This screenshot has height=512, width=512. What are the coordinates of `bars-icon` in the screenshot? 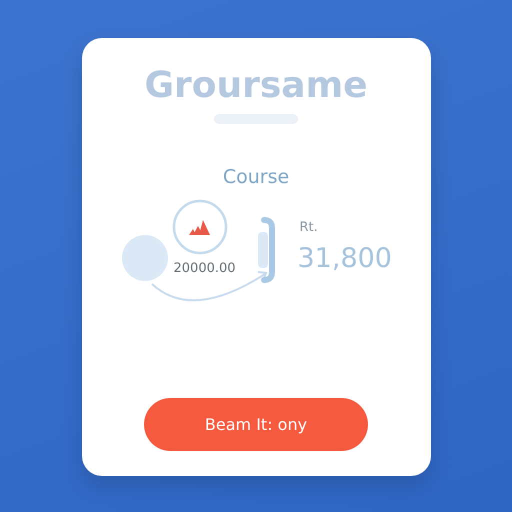 It's located at (199, 227).